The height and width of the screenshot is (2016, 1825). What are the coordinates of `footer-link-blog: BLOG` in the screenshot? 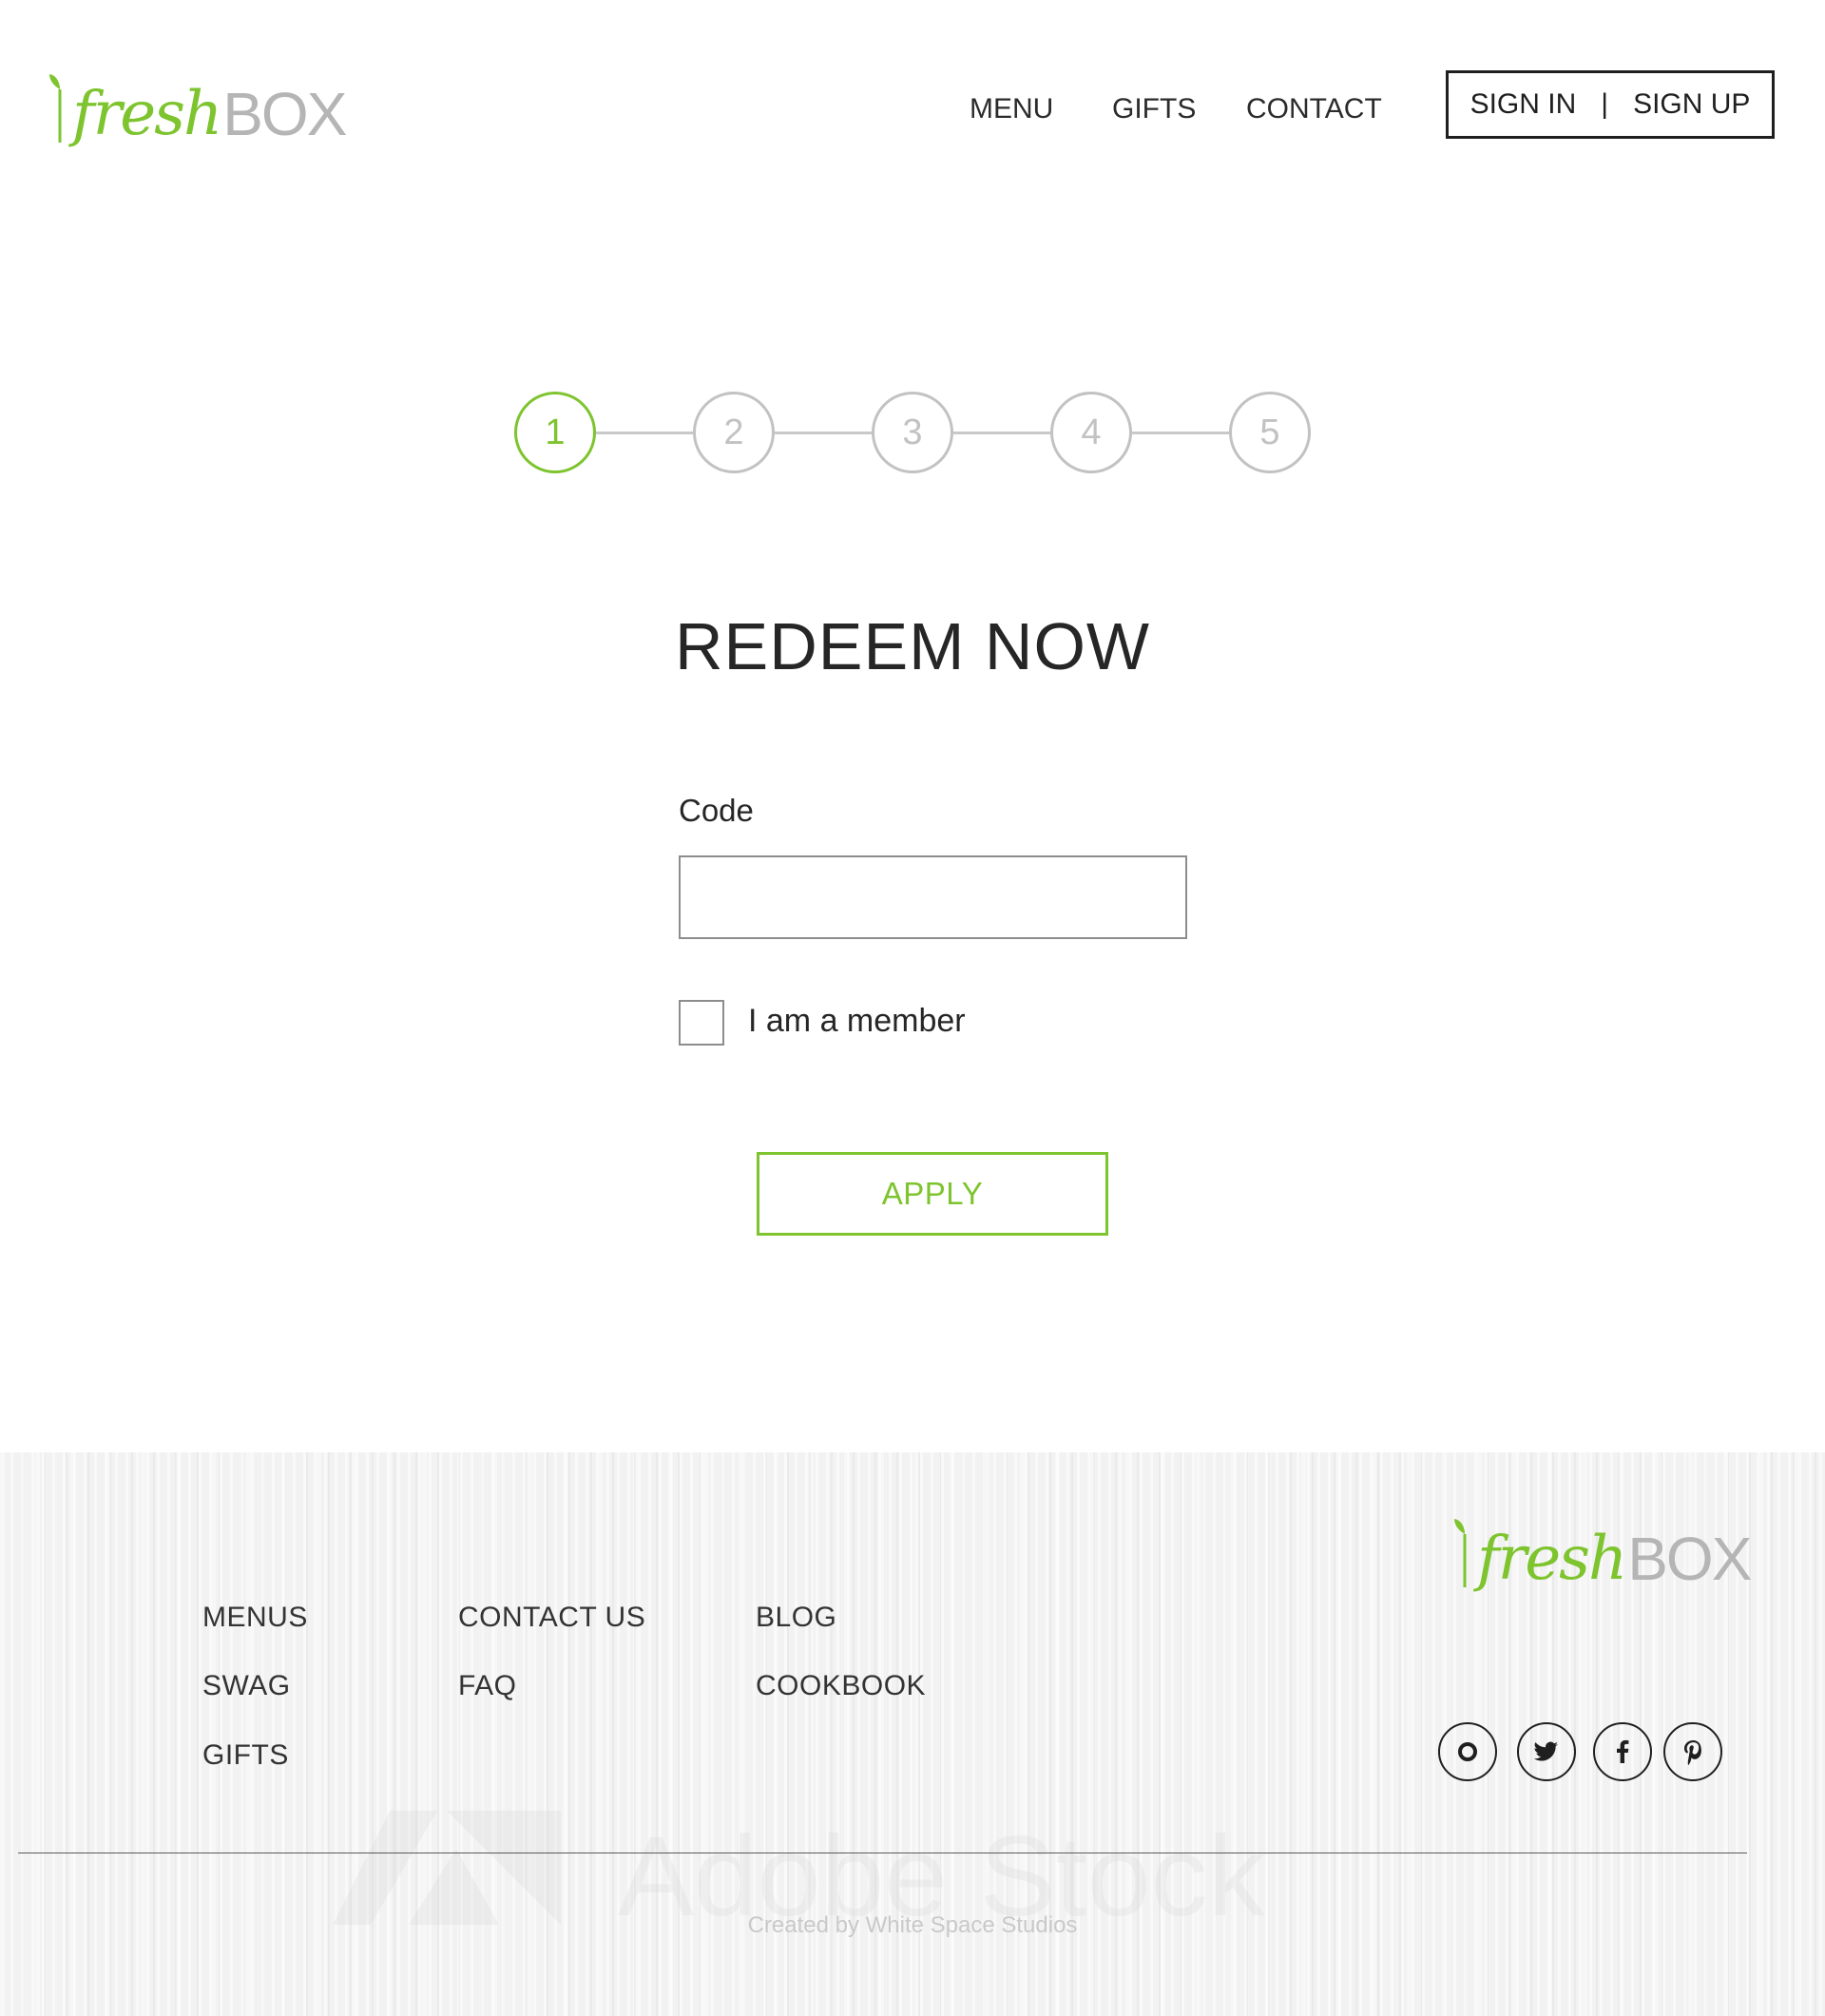 It's located at (796, 1618).